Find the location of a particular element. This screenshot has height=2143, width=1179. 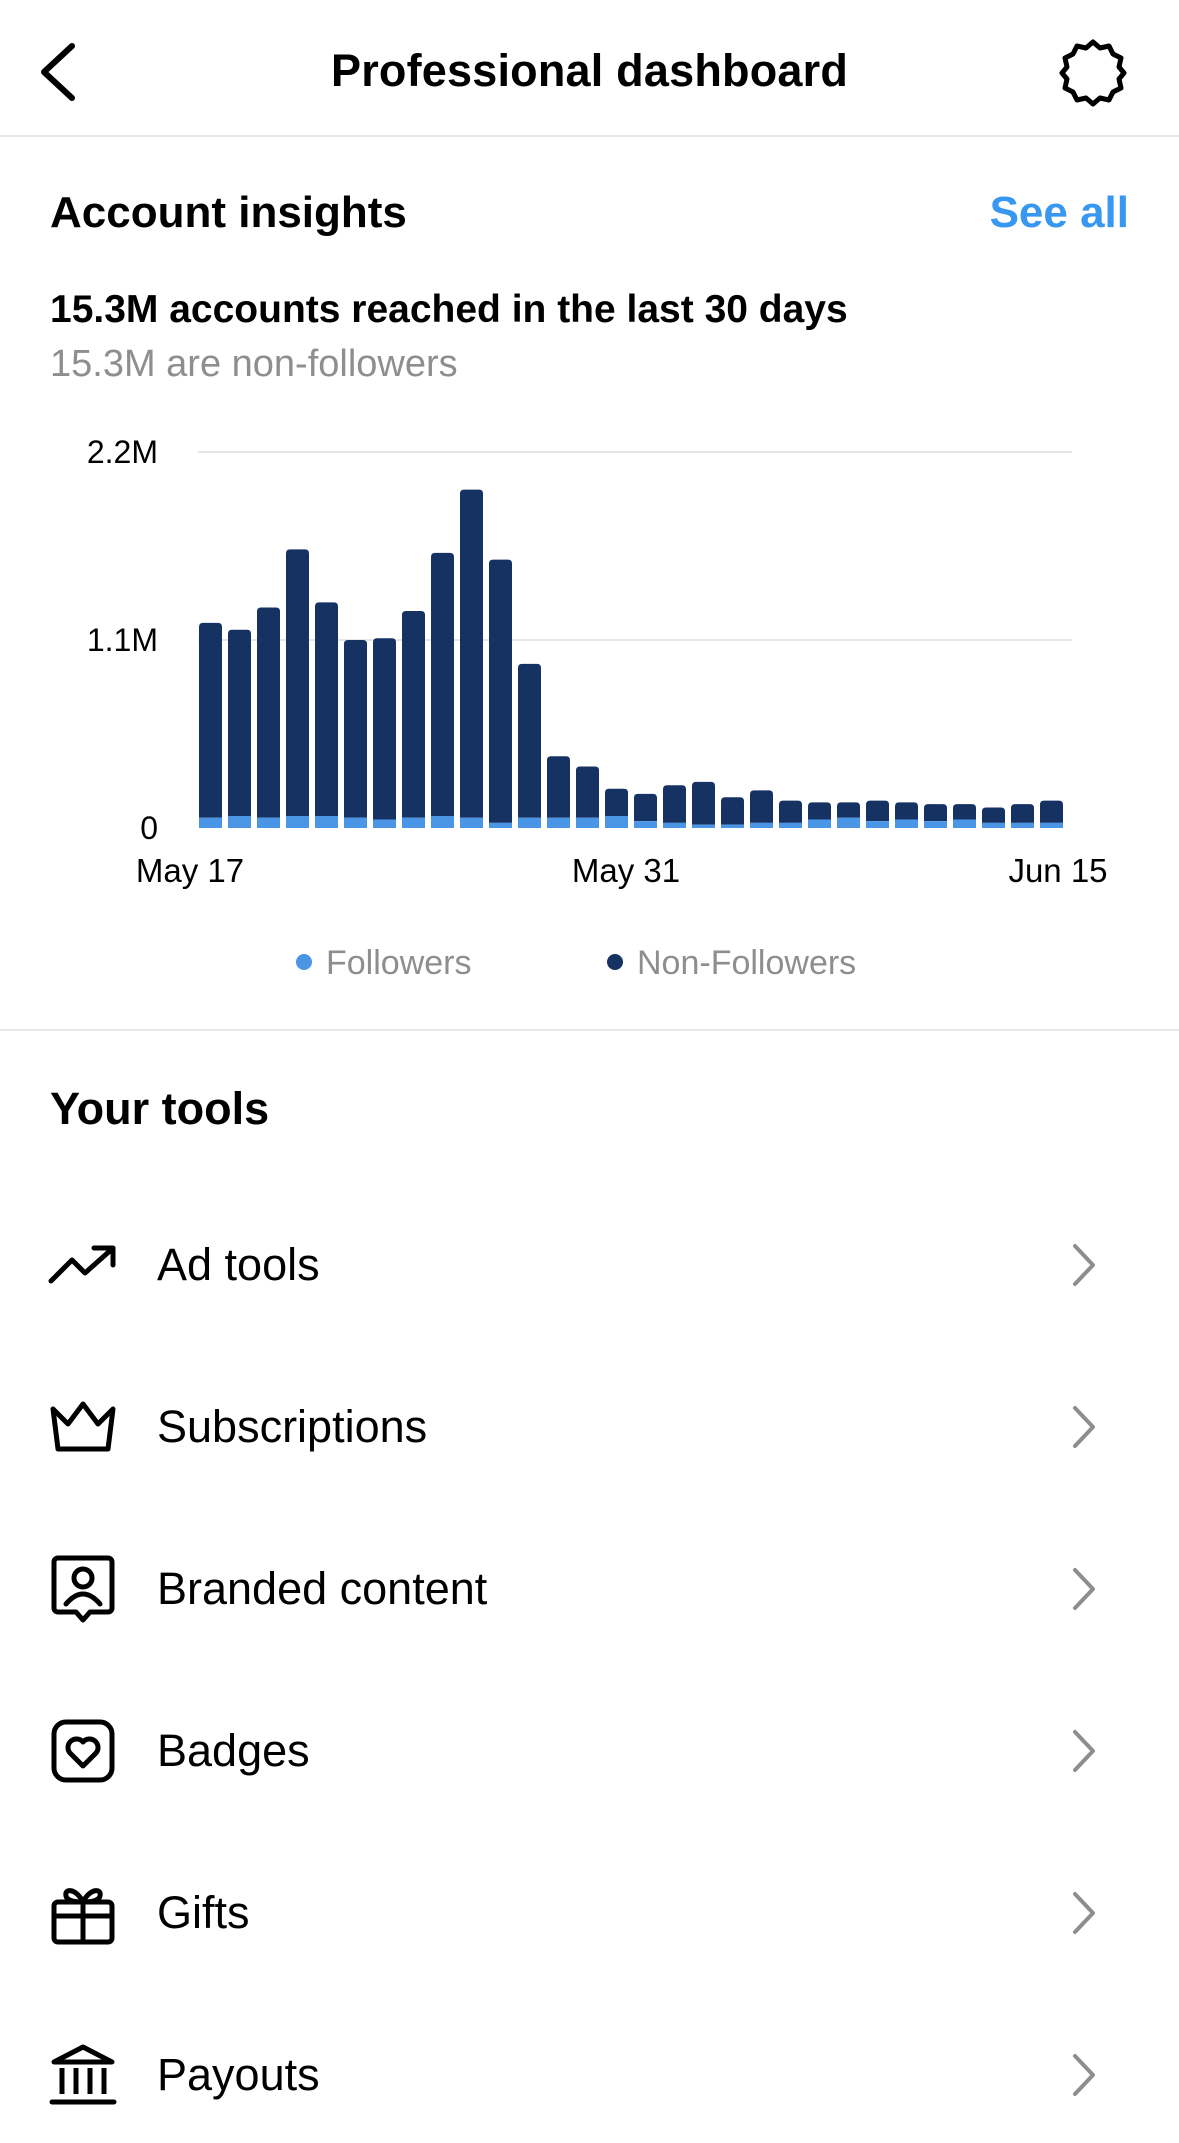

y-tick-label: 2.2M is located at coordinates (122, 452).